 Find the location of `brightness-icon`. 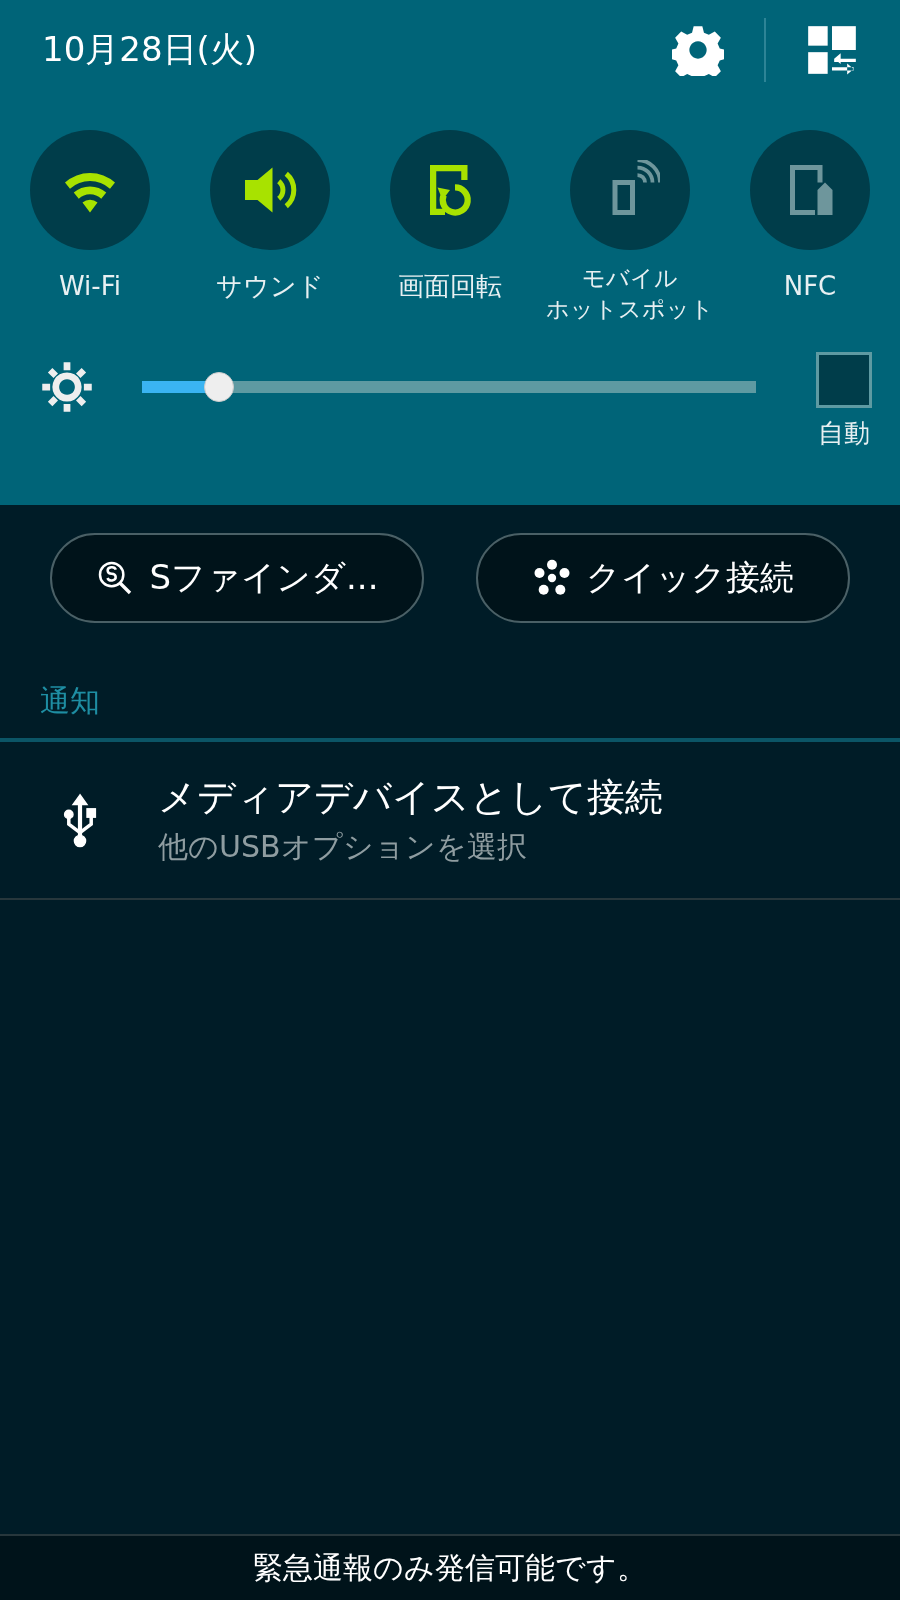

brightness-icon is located at coordinates (67, 387).